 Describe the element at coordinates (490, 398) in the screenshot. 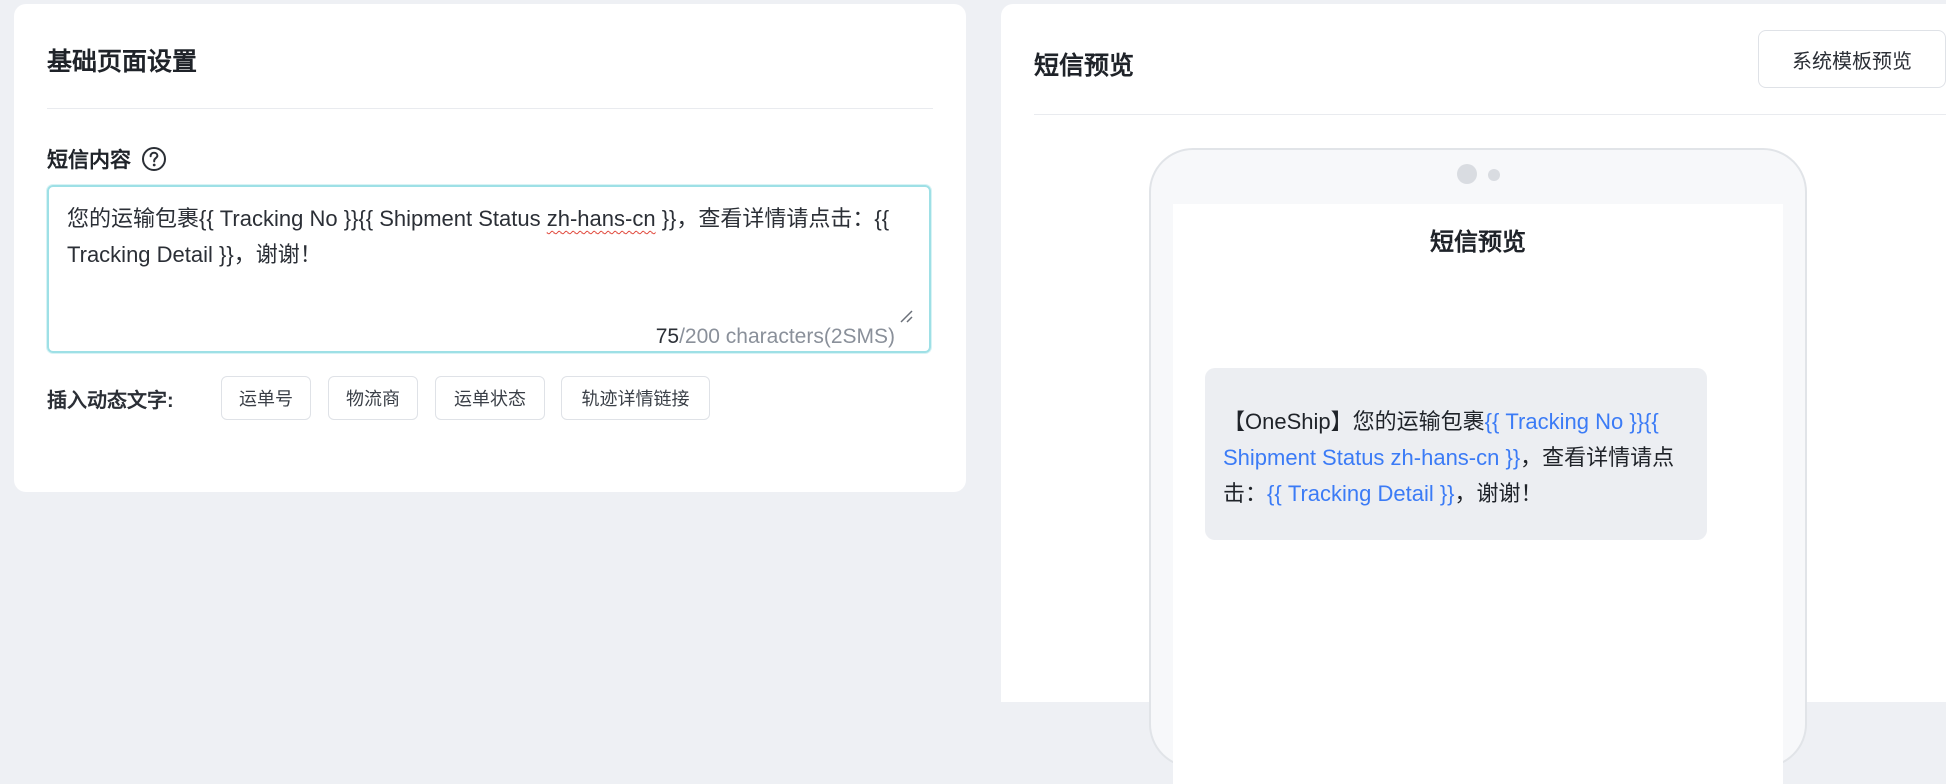

I see `insert-chip-shipment-status: 运单状态` at that location.